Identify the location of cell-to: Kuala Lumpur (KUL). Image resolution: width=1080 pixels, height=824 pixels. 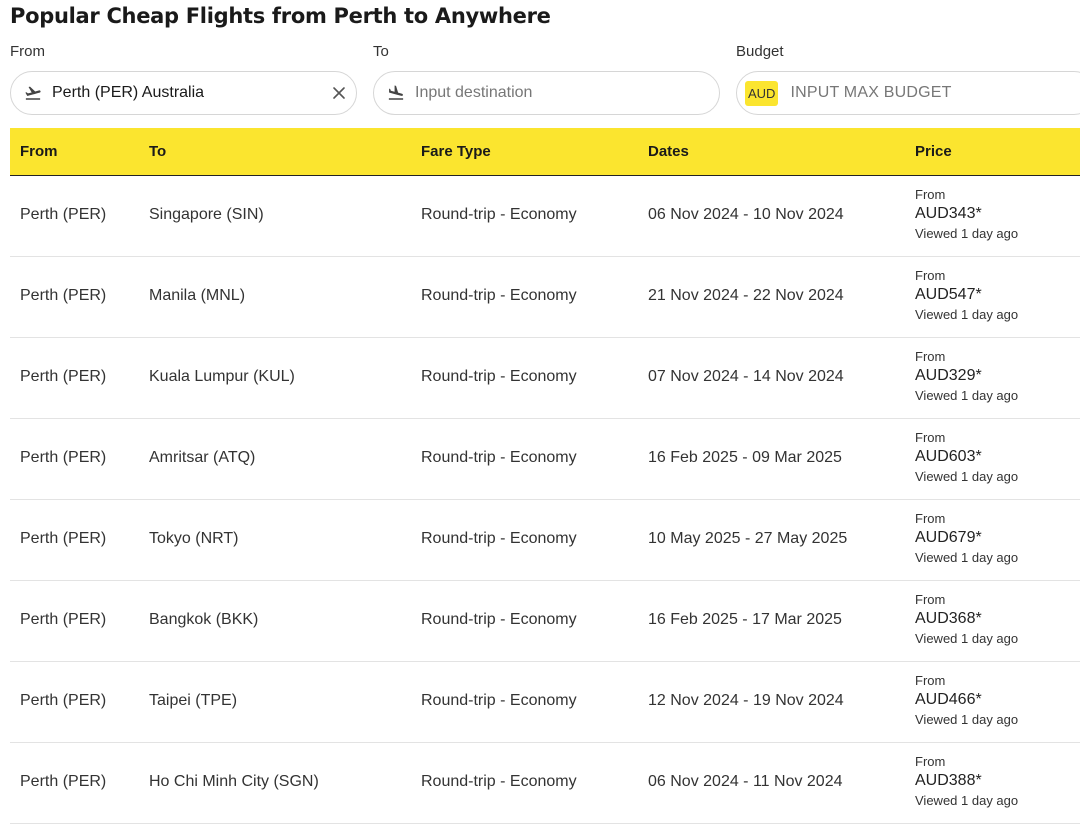
(222, 377).